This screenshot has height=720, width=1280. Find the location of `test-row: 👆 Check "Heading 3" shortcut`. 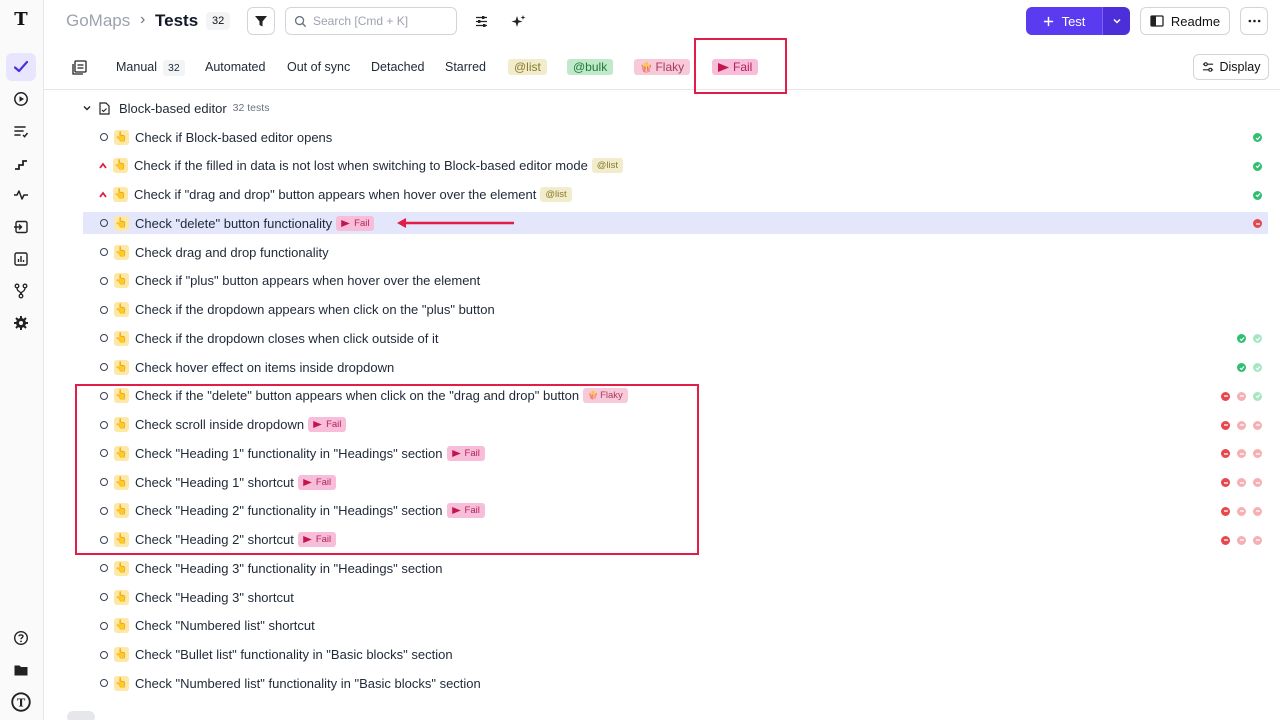

test-row: 👆 Check "Heading 3" shortcut is located at coordinates (675, 597).